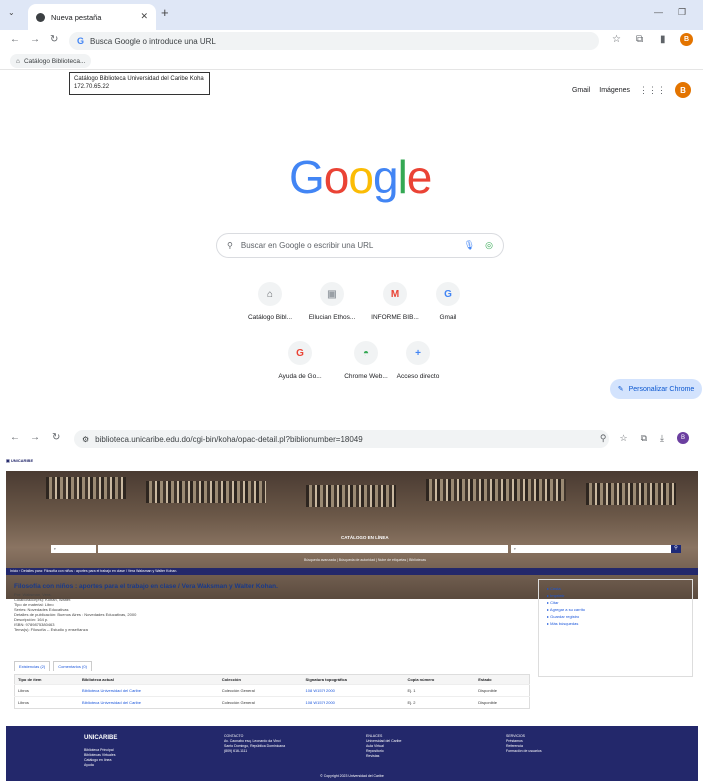  Describe the element at coordinates (615, 602) in the screenshot. I see `record-action-link: ▸ Citar` at that location.